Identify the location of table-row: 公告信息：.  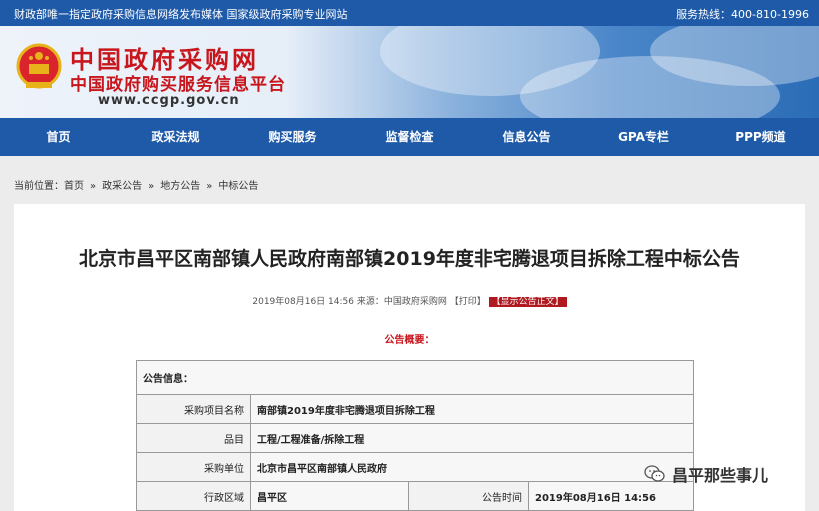
(415, 377).